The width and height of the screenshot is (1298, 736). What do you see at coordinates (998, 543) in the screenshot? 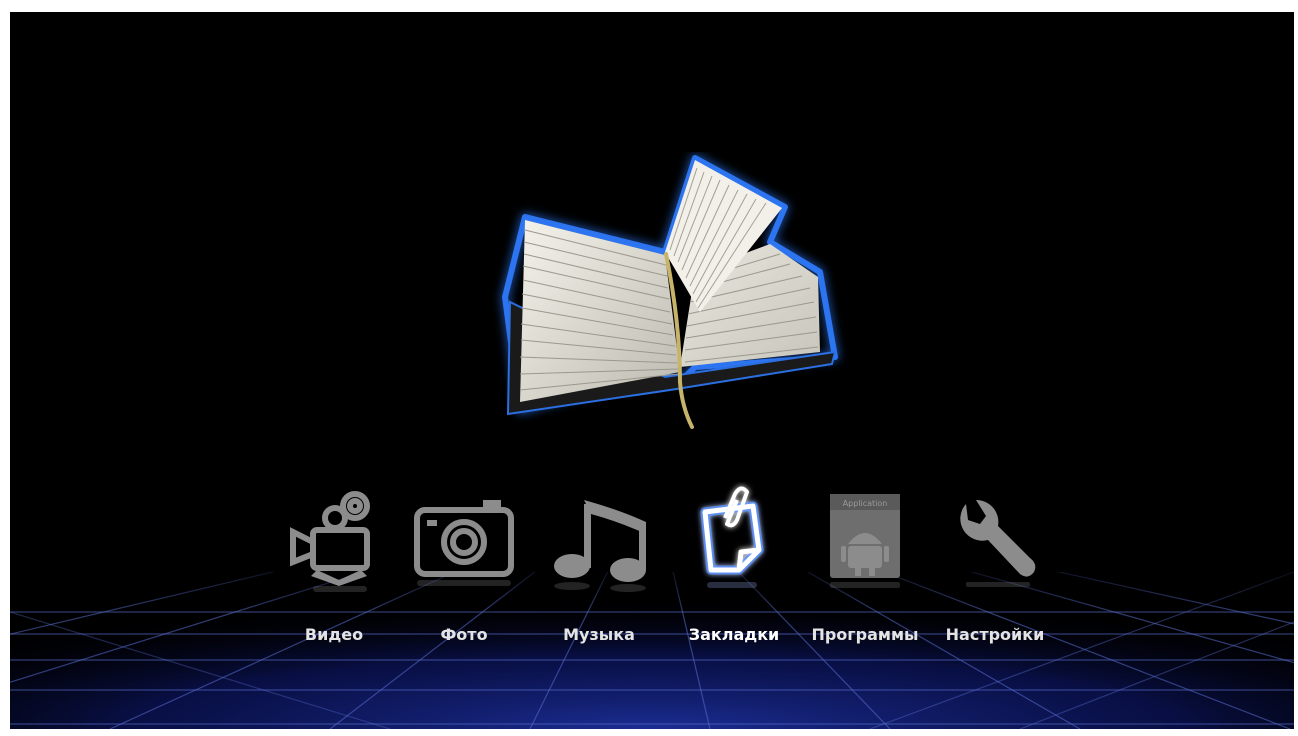
I see `wrench-icon` at bounding box center [998, 543].